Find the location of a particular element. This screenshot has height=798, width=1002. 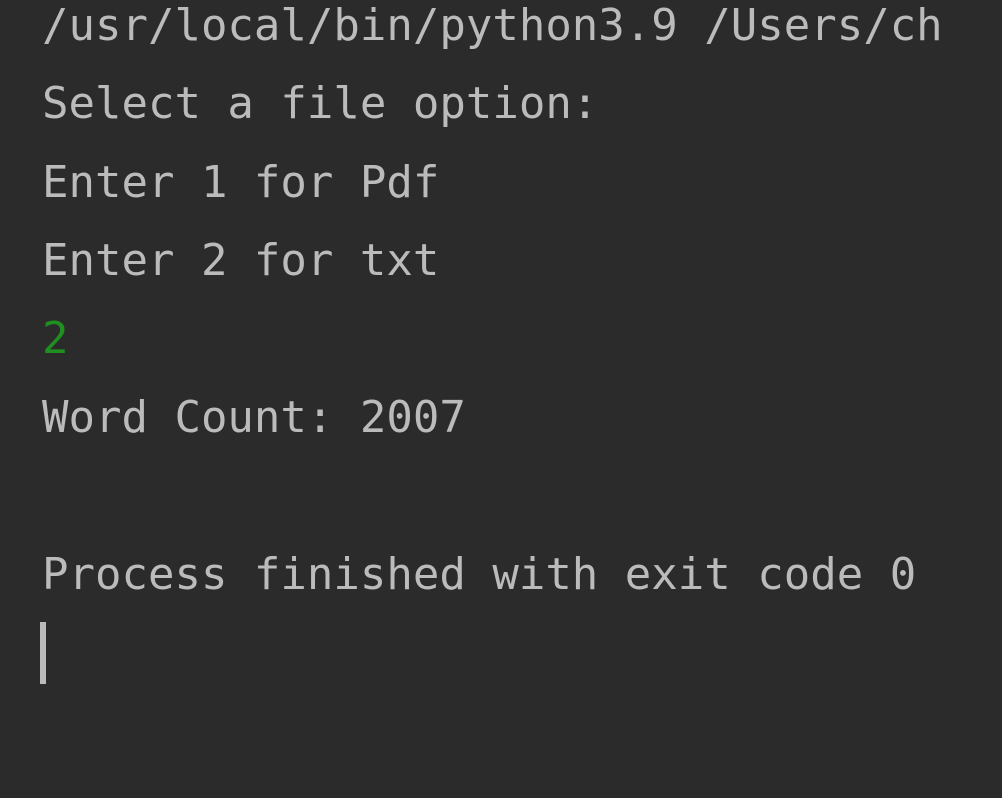

process-exit-message: Process finished with exit code 0 is located at coordinates (479, 574).